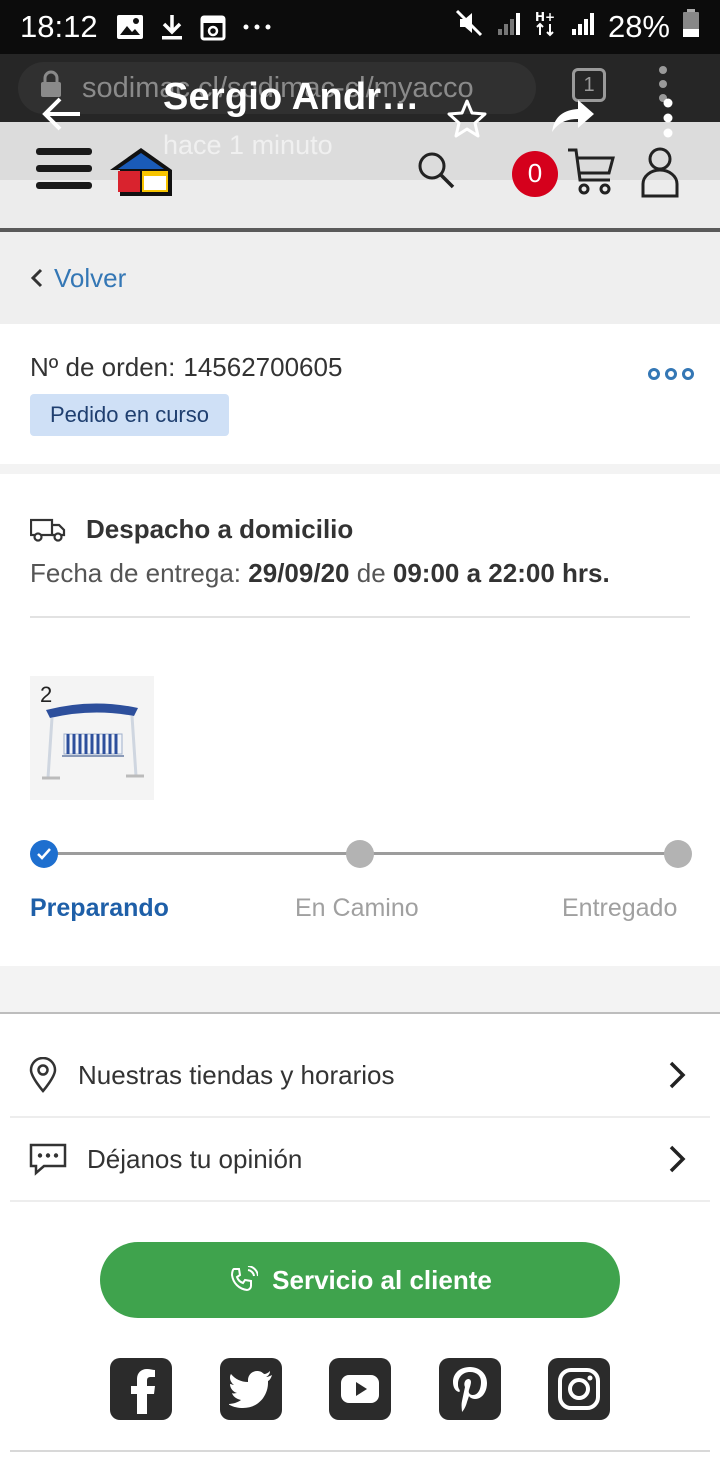  Describe the element at coordinates (360, 394) in the screenshot. I see `order-summary-card: Nº de orden: 14562700605 Pedido en curso` at that location.